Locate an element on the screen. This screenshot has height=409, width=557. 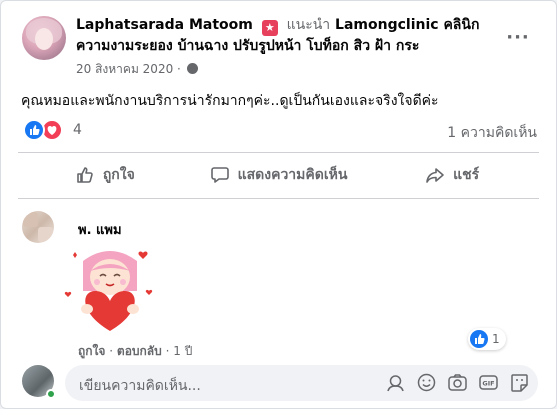
globe-icon is located at coordinates (192, 68).